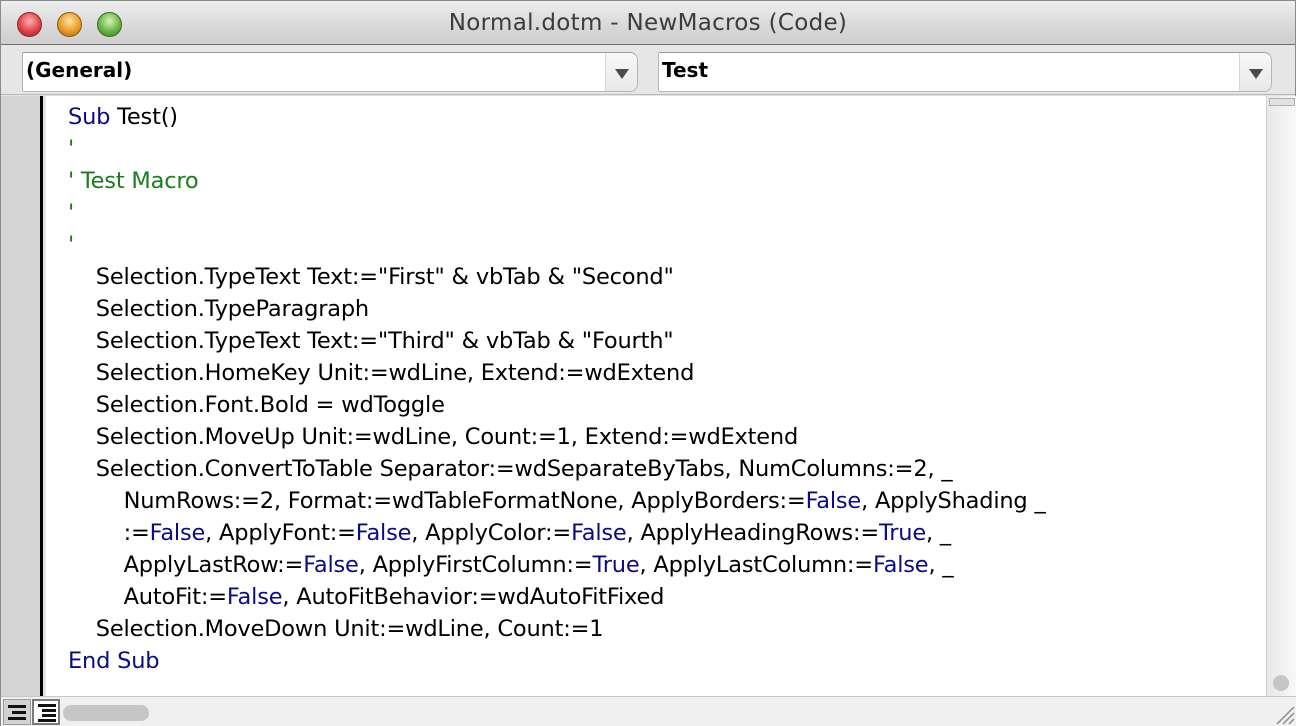 The height and width of the screenshot is (726, 1296). What do you see at coordinates (648, 711) in the screenshot?
I see `horizontal-scrollbar-area` at bounding box center [648, 711].